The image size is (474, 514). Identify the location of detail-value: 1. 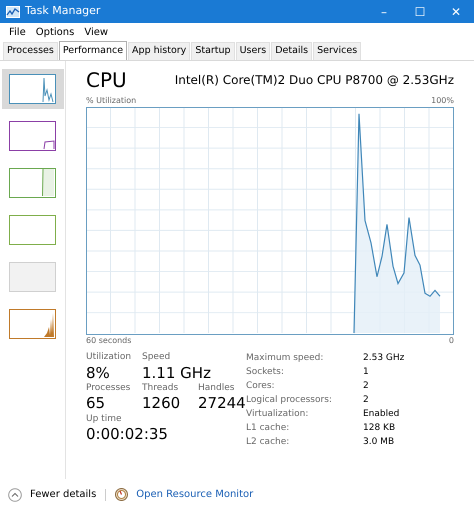
(366, 372).